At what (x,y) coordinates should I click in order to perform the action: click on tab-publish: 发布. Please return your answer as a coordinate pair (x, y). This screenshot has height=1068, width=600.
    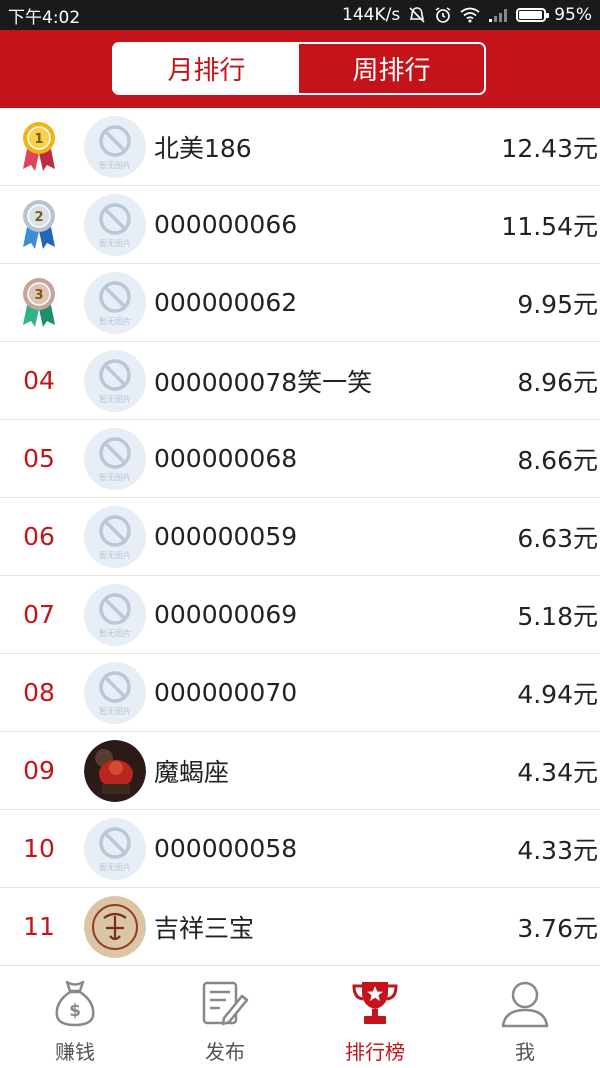
    Looking at the image, I should click on (225, 1017).